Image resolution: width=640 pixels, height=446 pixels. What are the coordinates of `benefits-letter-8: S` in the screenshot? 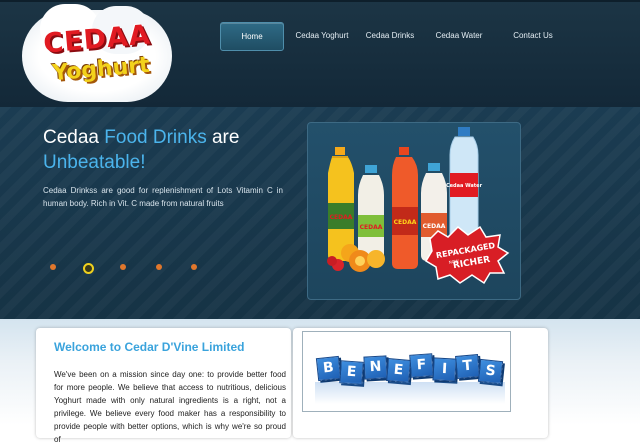 It's located at (490, 371).